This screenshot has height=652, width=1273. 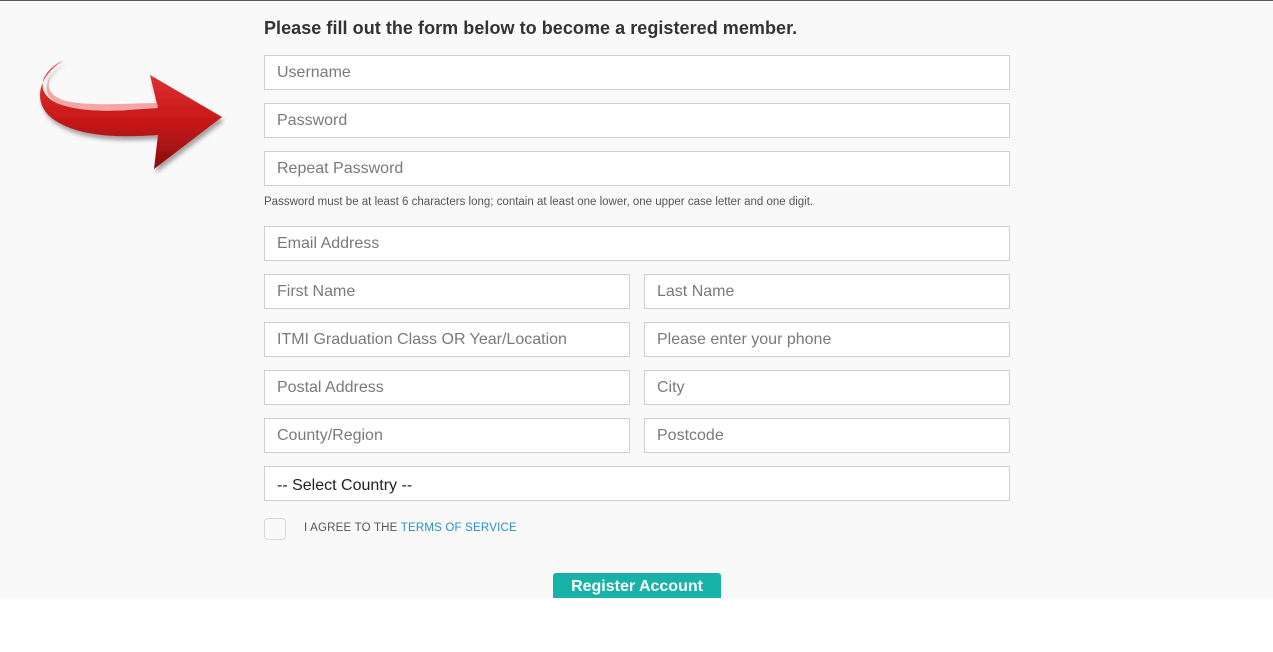 What do you see at coordinates (131, 114) in the screenshot?
I see `curved-red-arrow-icon` at bounding box center [131, 114].